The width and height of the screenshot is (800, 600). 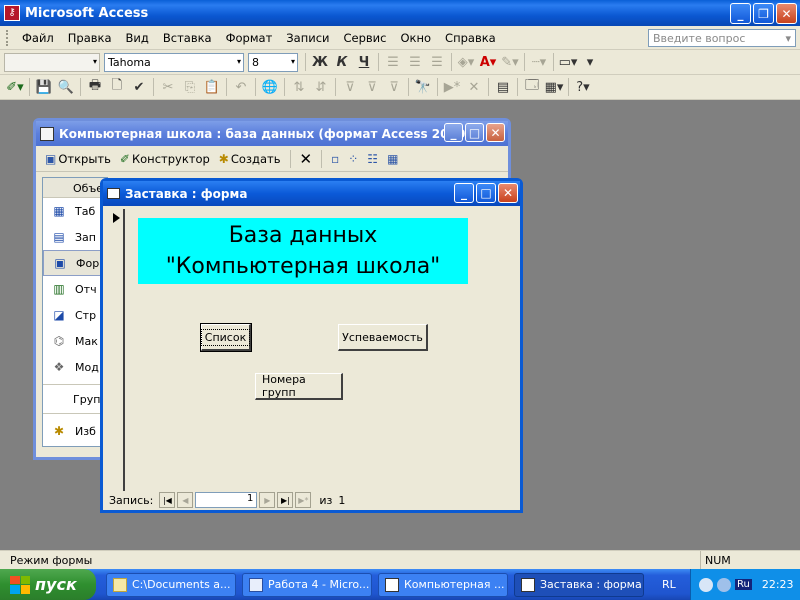 I want to click on menu-tools: Сервис, so click(x=365, y=38).